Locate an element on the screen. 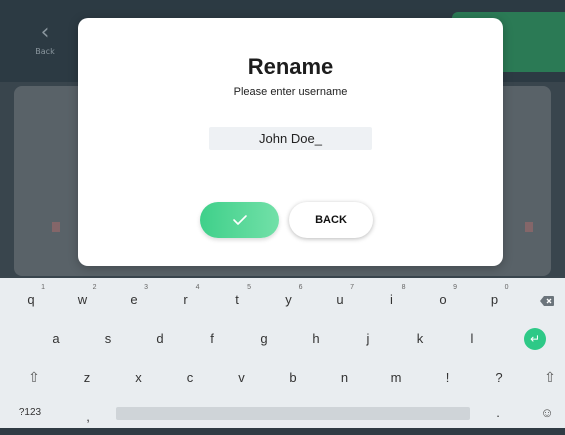 The height and width of the screenshot is (435, 565). key-number-hint: 8 is located at coordinates (403, 287).